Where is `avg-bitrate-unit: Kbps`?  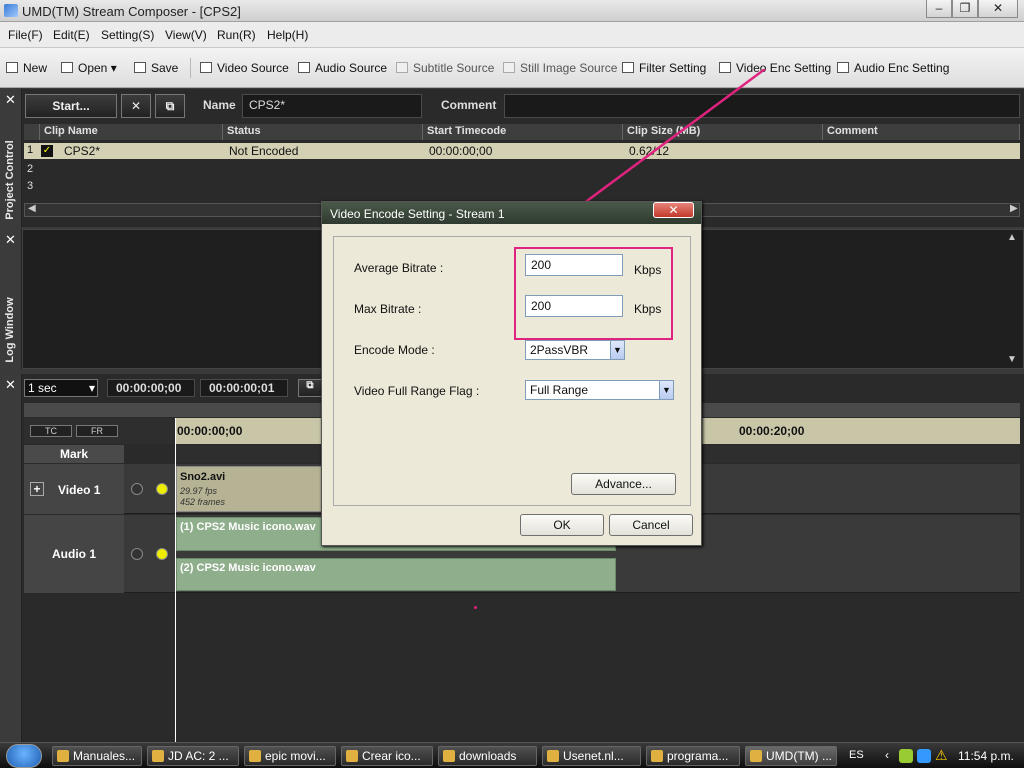 avg-bitrate-unit: Kbps is located at coordinates (648, 270).